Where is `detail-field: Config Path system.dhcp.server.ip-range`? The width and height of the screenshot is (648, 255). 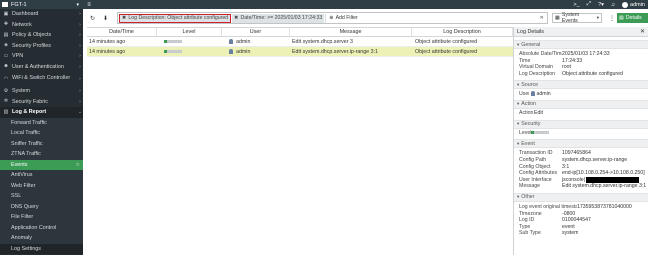
detail-field: Config Path system.dhcp.server.ip-range is located at coordinates (581, 160).